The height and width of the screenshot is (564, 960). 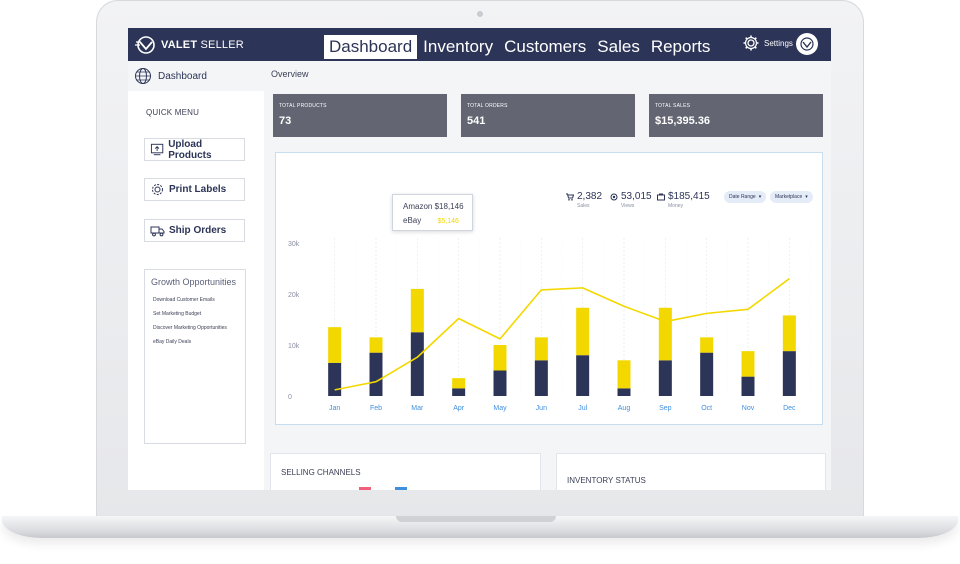 I want to click on nav-sales: Sales, so click(x=618, y=47).